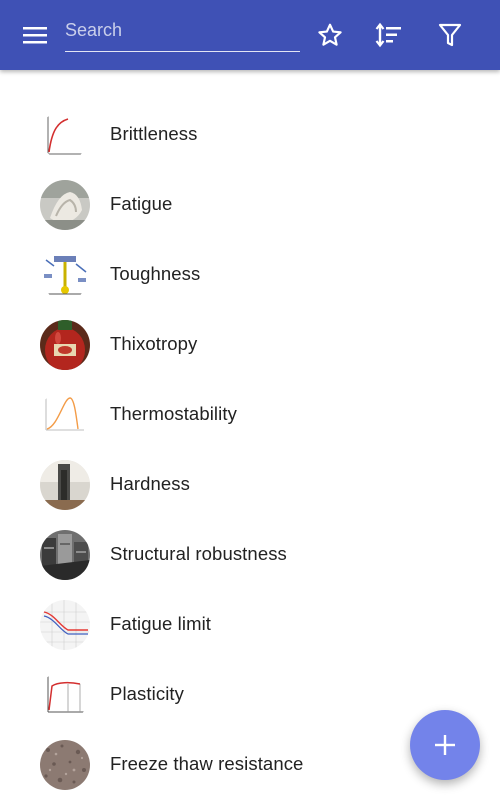  Describe the element at coordinates (65, 695) in the screenshot. I see `plasticity-graph-thumbnail` at that location.